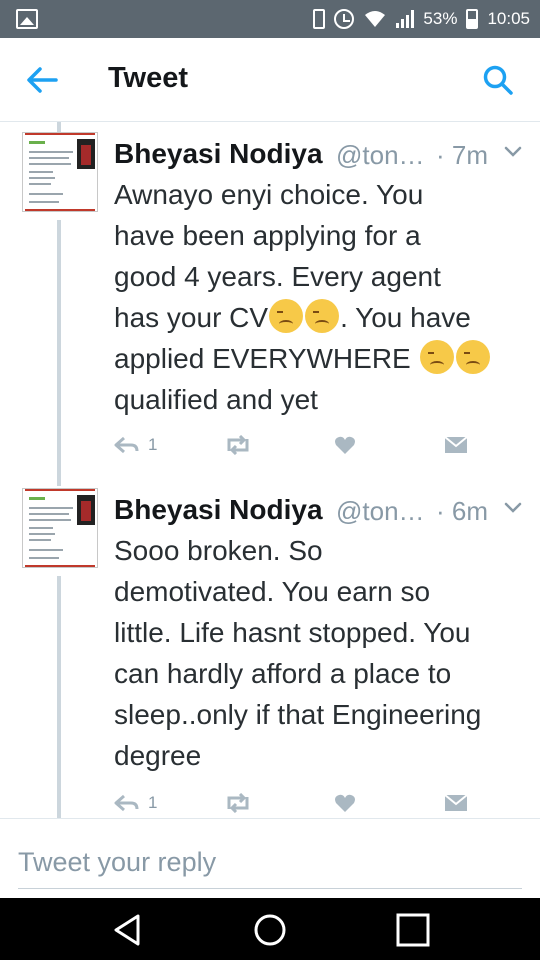  I want to click on tweet-time: · 6m, so click(462, 511).